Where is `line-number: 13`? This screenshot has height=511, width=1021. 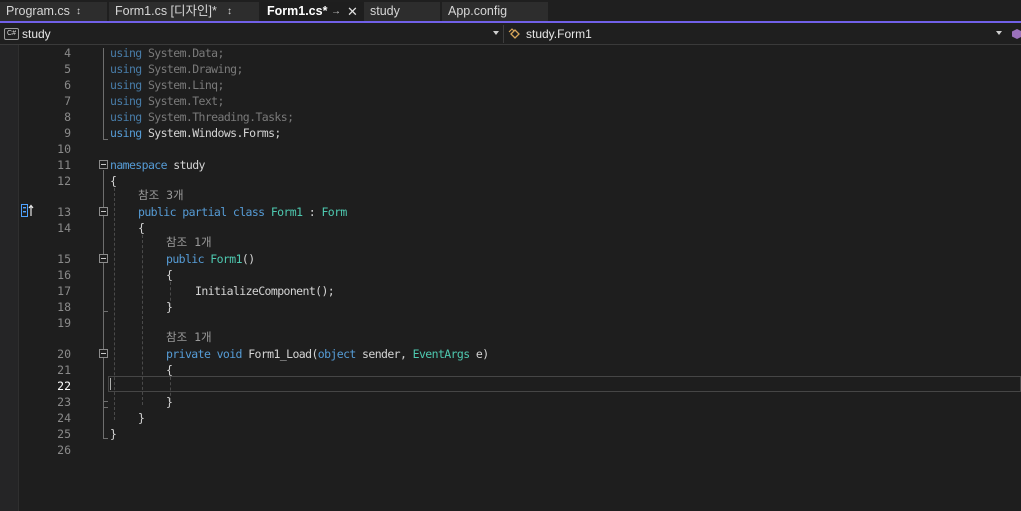
line-number: 13 is located at coordinates (64, 212).